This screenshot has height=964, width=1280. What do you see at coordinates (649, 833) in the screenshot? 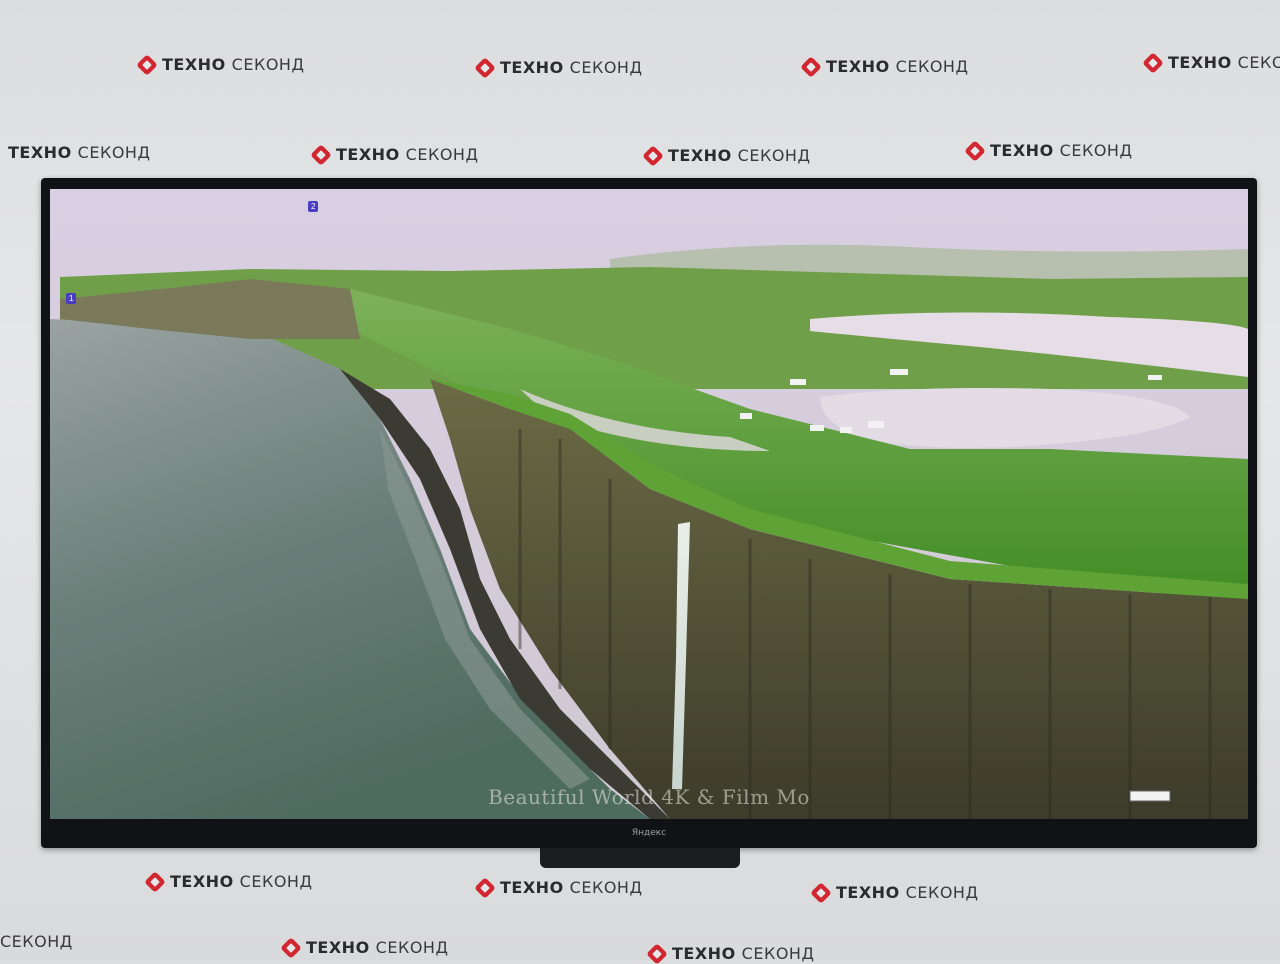
I see `tv-brand-logo: Яндекс` at bounding box center [649, 833].